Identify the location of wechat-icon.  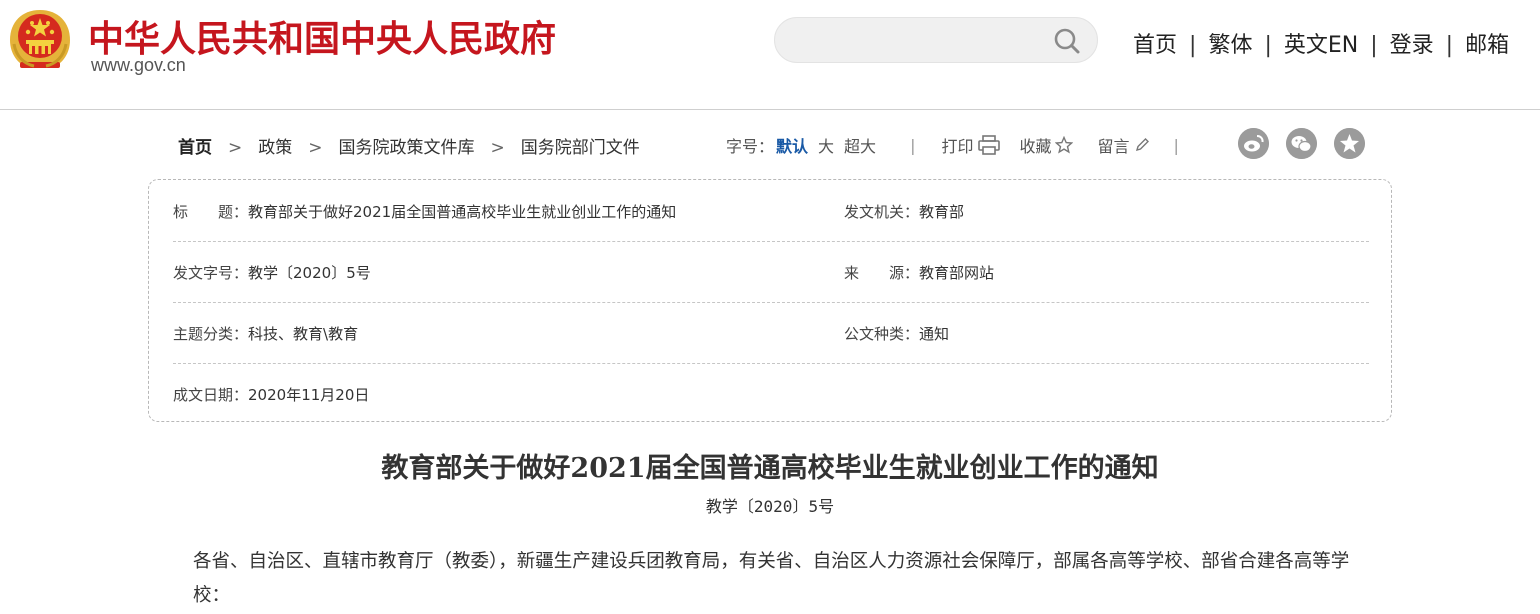
(1301, 143).